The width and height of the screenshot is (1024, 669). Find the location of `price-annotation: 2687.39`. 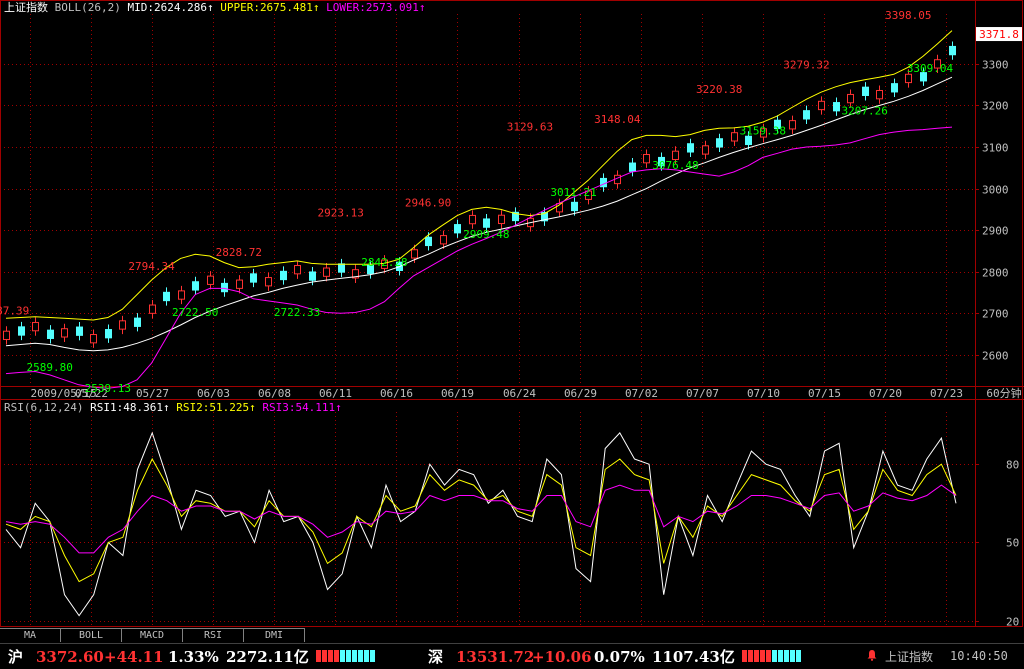

price-annotation: 2687.39 is located at coordinates (14, 311).